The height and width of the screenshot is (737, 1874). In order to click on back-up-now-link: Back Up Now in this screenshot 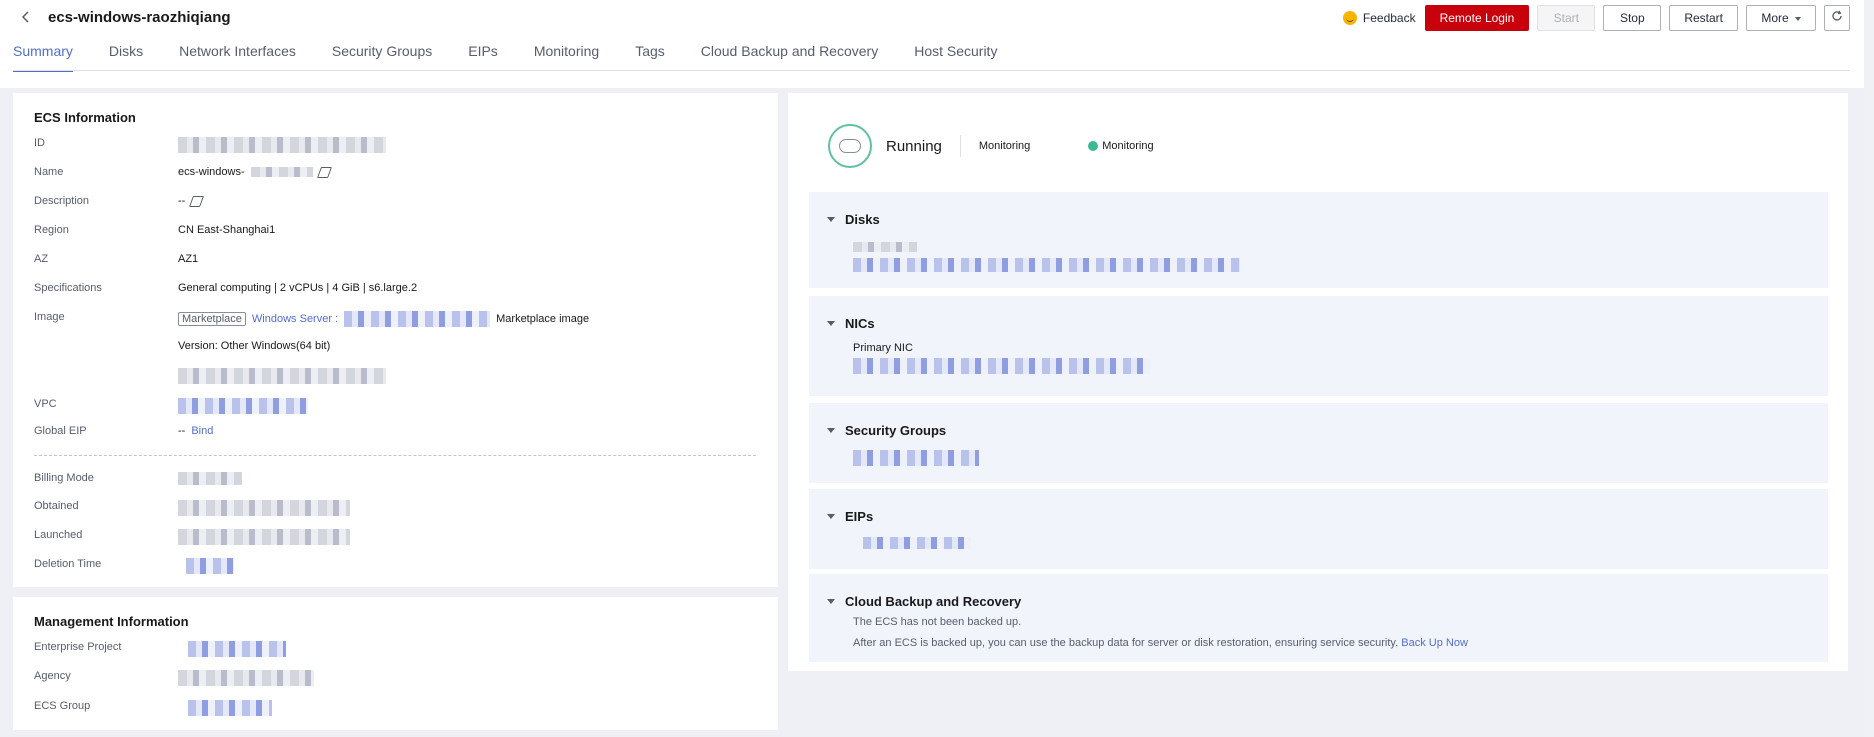, I will do `click(1434, 643)`.